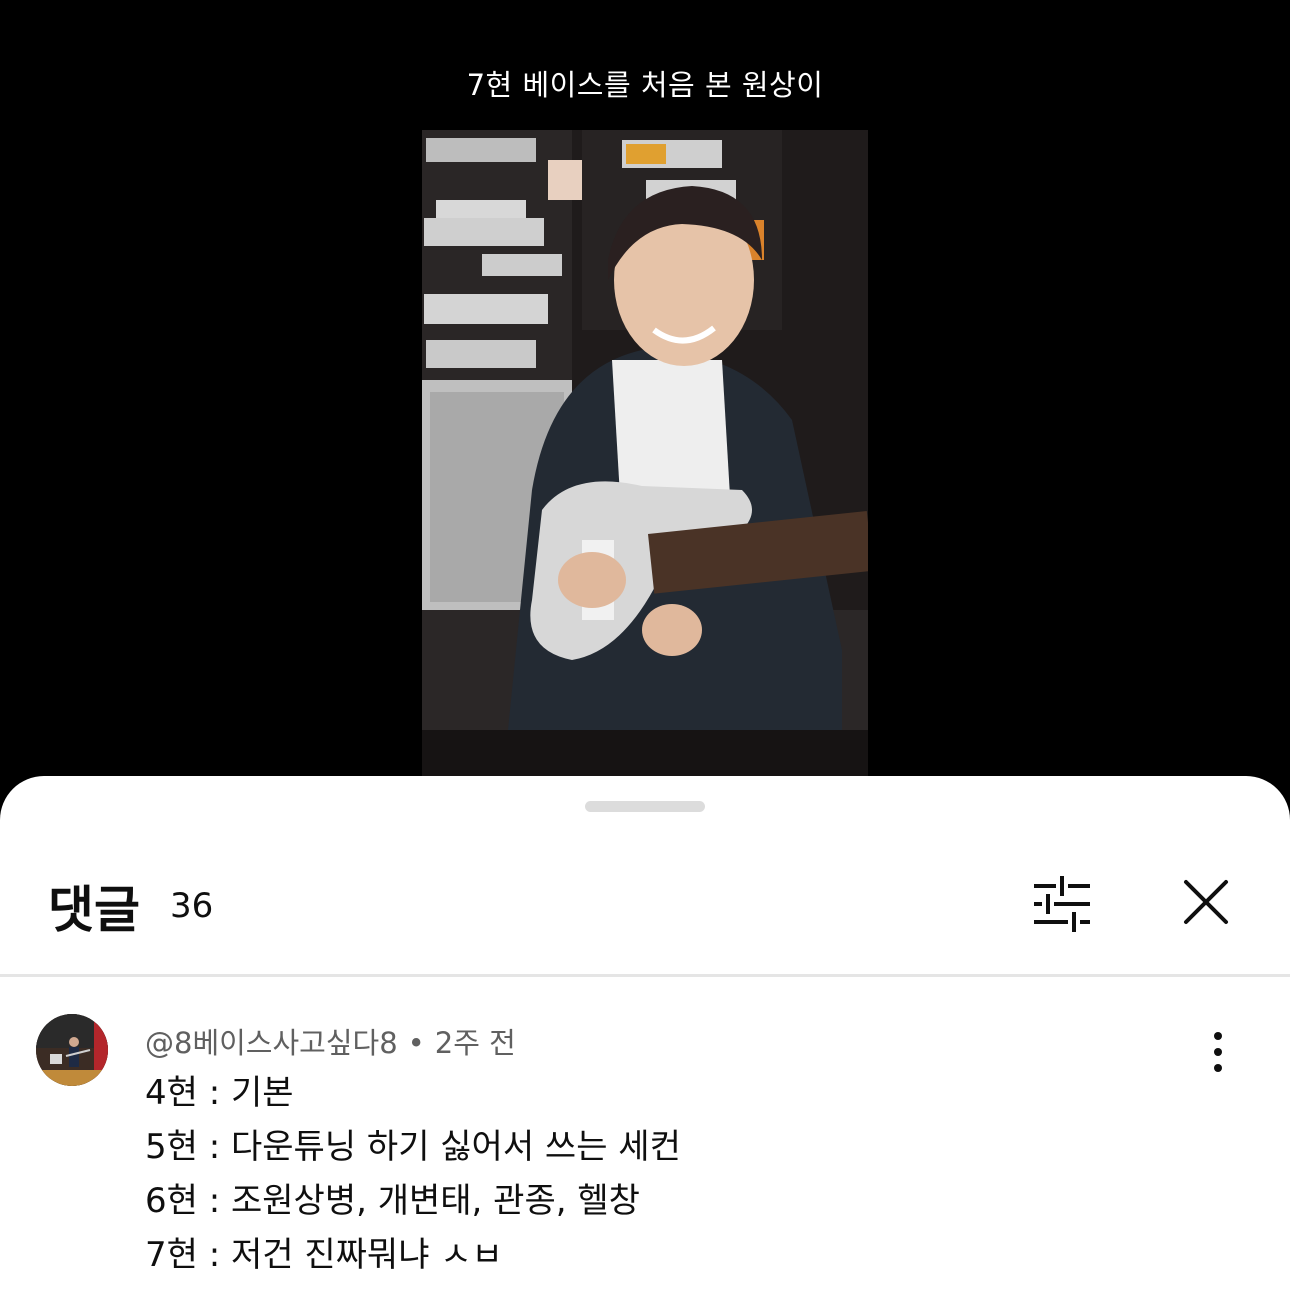 This screenshot has height=1299, width=1290. I want to click on avatar-image, so click(72, 1050).